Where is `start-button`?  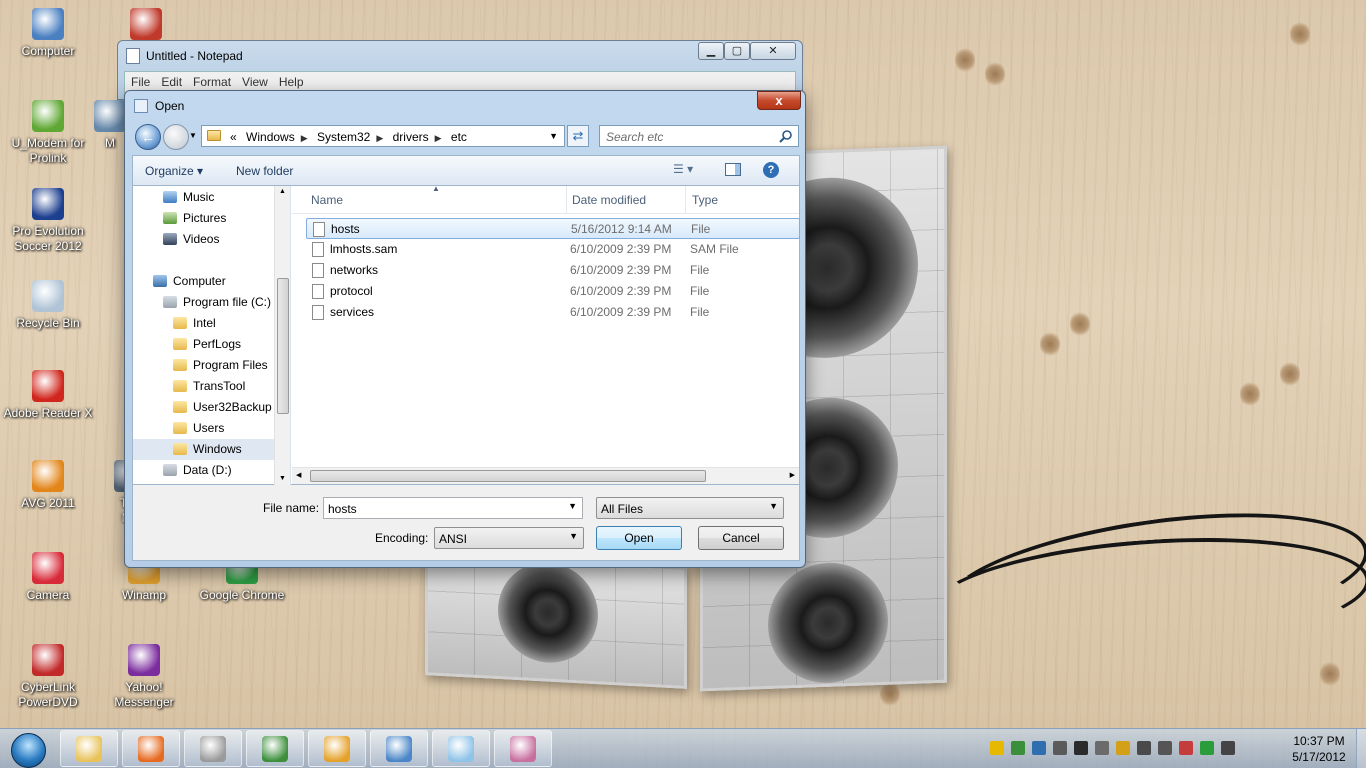 start-button is located at coordinates (29, 750).